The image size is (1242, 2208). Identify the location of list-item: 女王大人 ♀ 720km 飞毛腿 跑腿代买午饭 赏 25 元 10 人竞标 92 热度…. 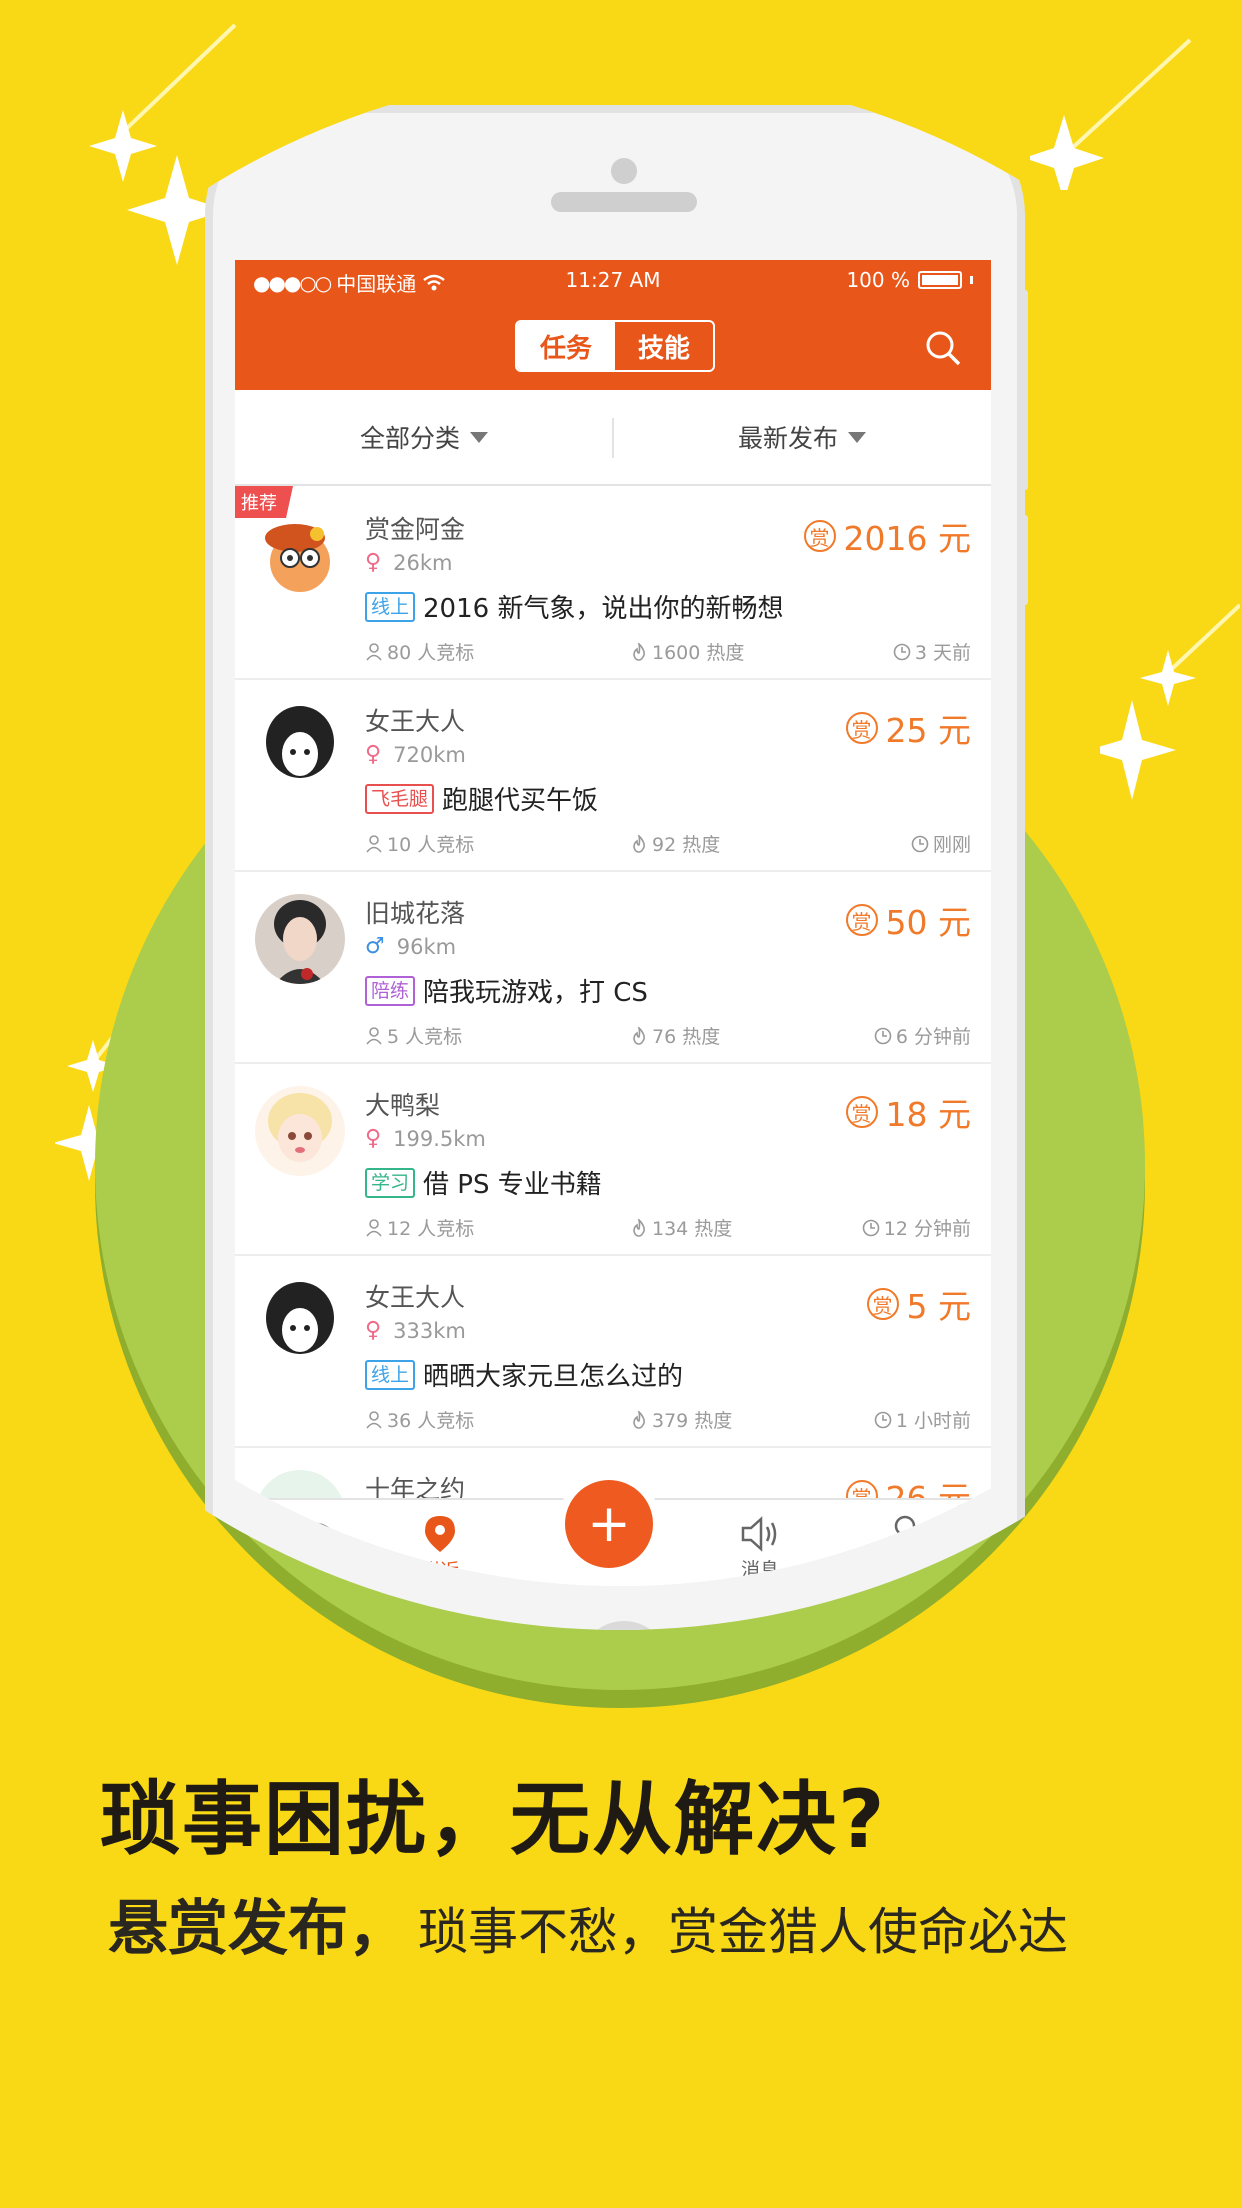
(613, 776).